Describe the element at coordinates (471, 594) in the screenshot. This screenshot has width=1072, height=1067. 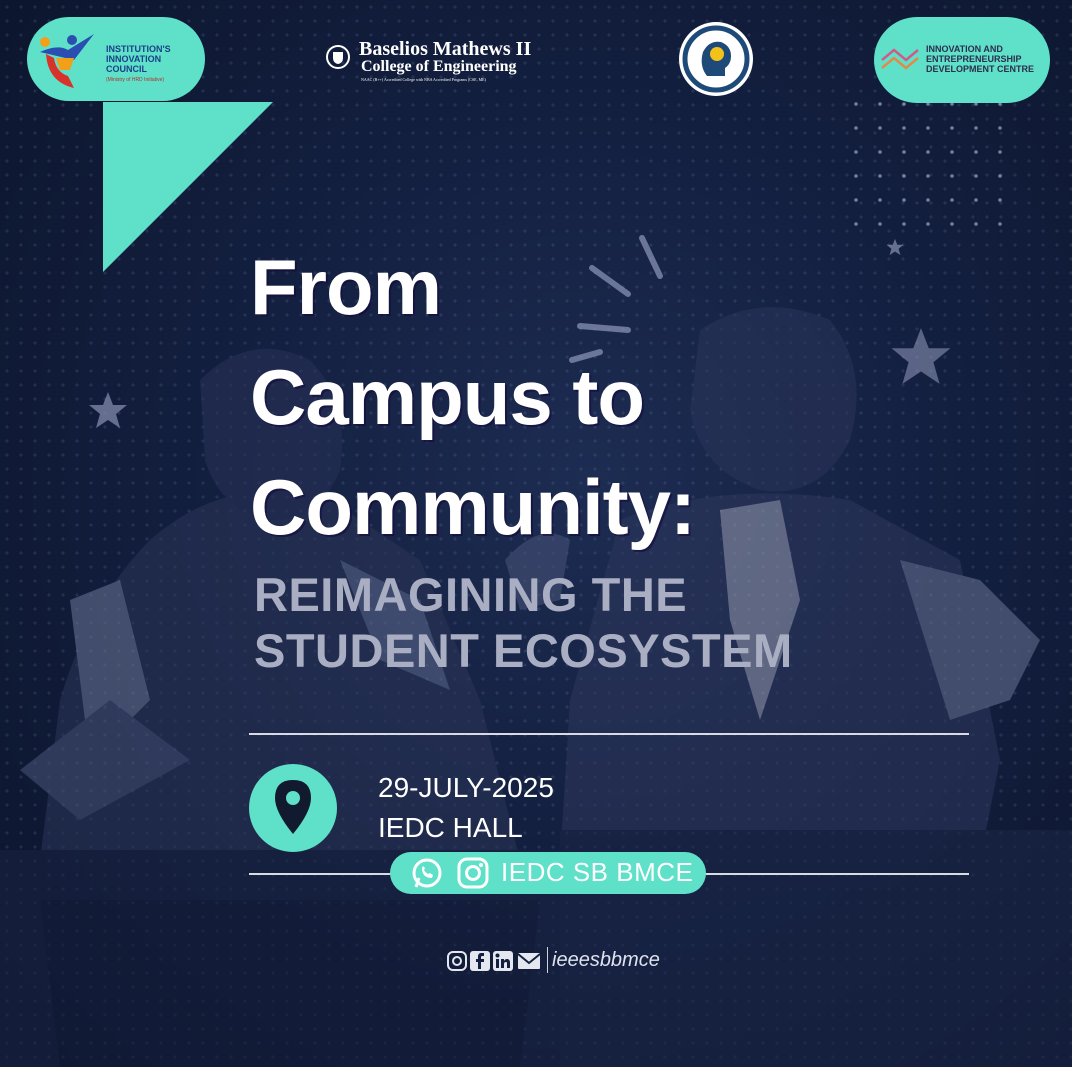
I see `subtitle-line1: REIMAGINING THE` at that location.